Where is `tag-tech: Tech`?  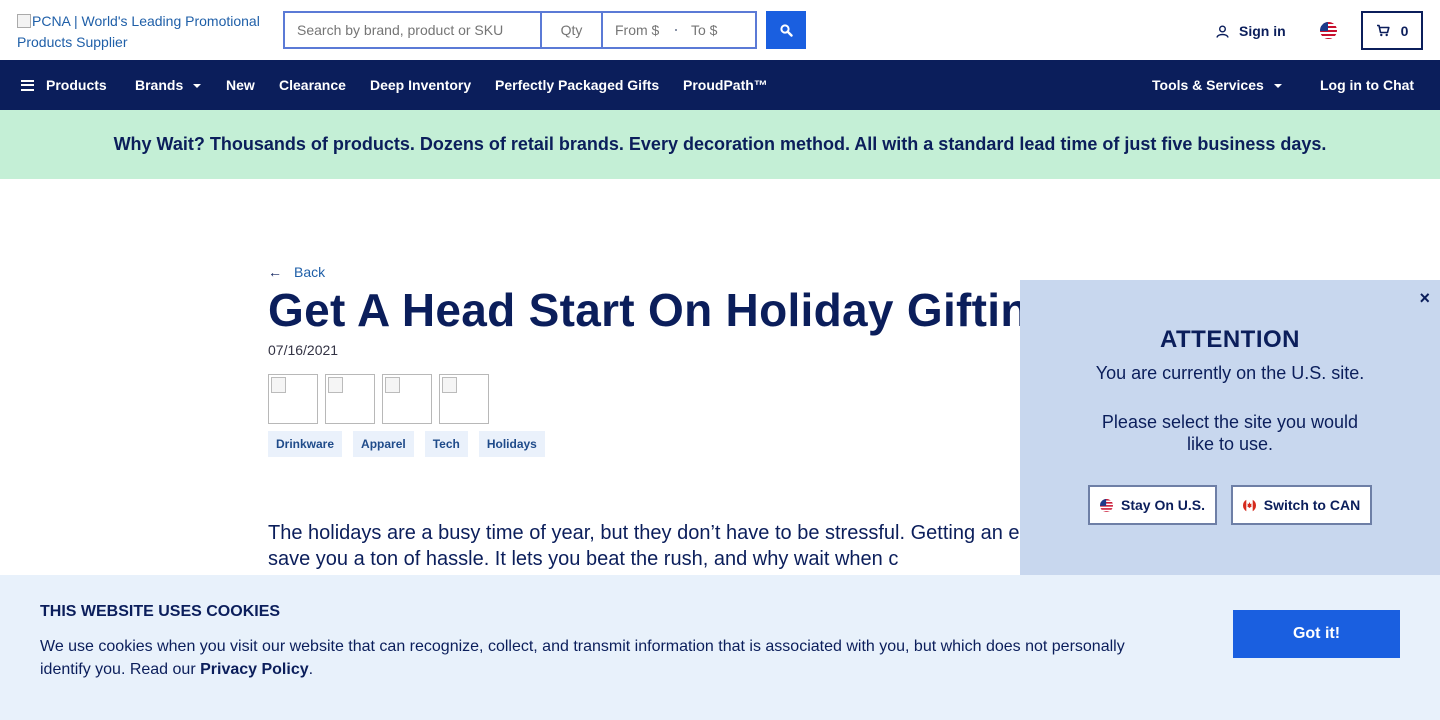 tag-tech: Tech is located at coordinates (446, 444).